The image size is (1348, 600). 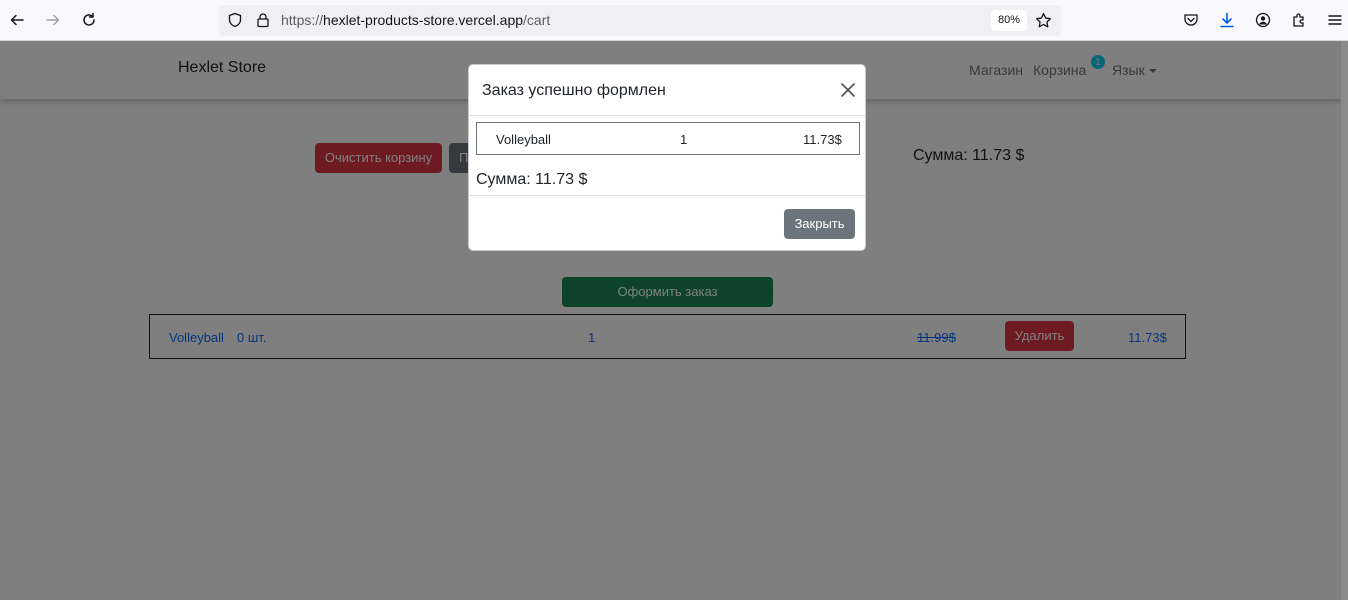 I want to click on pocket-icon, so click(x=1191, y=20).